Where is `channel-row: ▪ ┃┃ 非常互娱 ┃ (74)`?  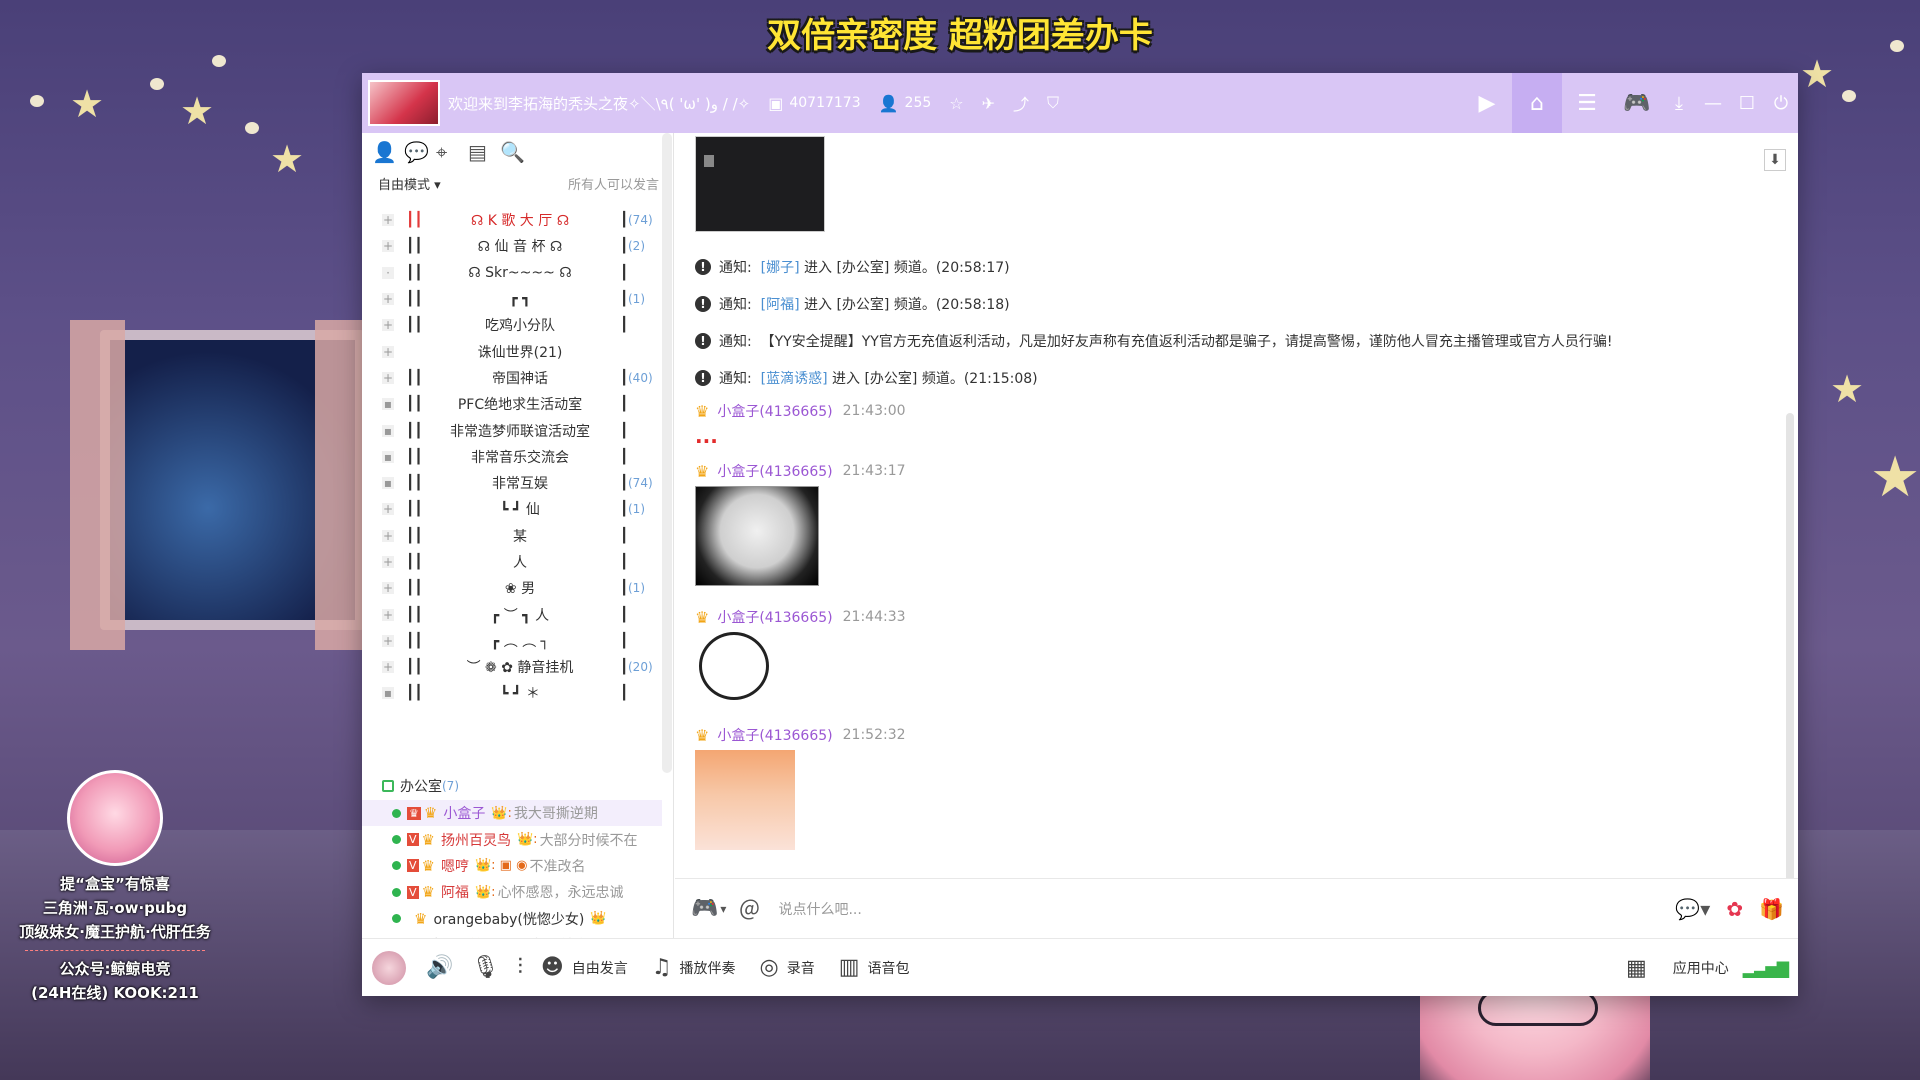 channel-row: ▪ ┃┃ 非常互娱 ┃ (74) is located at coordinates (512, 483).